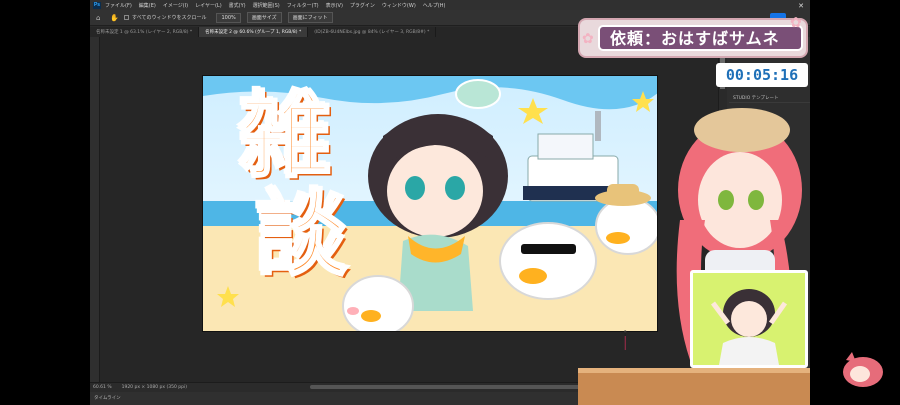 The height and width of the screenshot is (405, 900). I want to click on status-doc-info: 1920 px × 1080 px (350 ppi), so click(154, 387).